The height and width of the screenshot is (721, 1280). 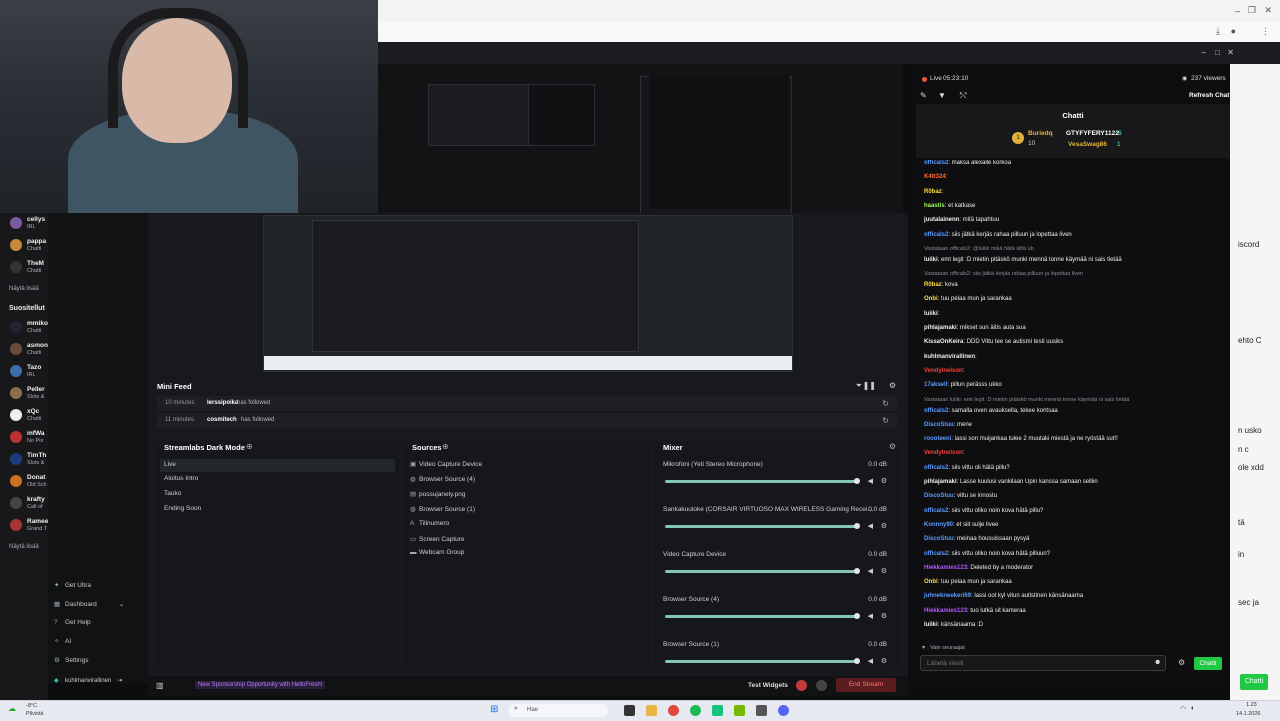 I want to click on sidebar-channel: pappa Chatti, so click(x=28, y=246).